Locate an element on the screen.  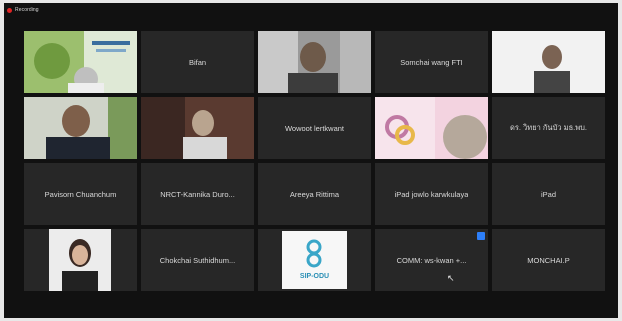
participant-name: Wowoot lertkwant is located at coordinates (314, 128).